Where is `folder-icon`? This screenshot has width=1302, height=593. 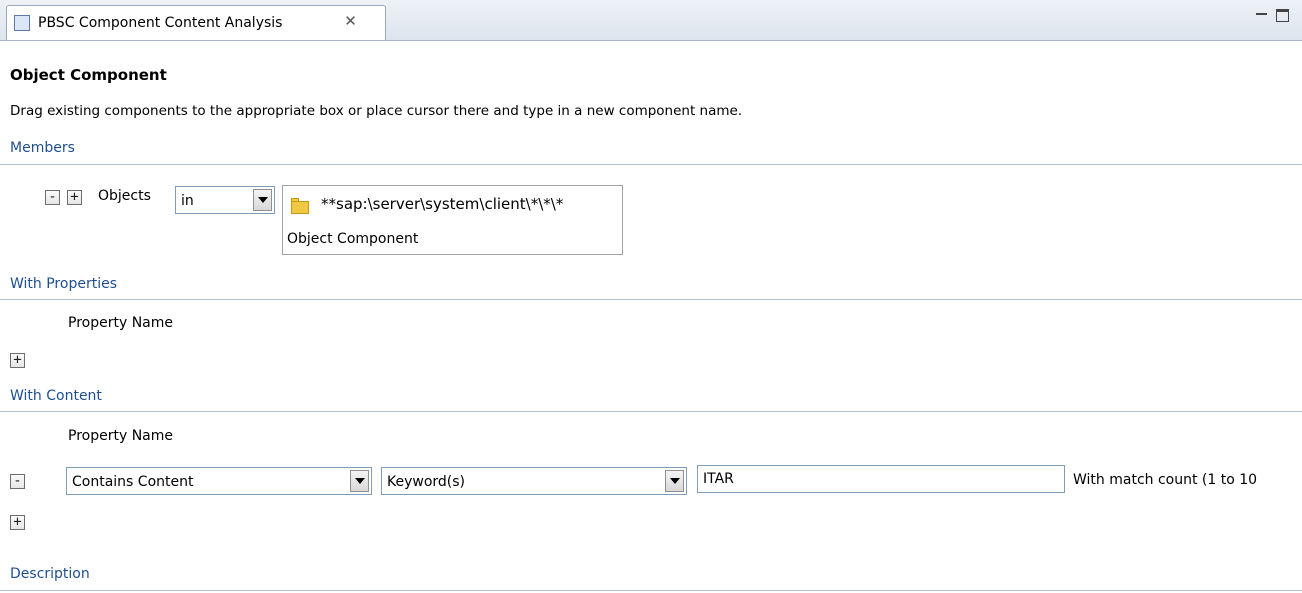 folder-icon is located at coordinates (301, 206).